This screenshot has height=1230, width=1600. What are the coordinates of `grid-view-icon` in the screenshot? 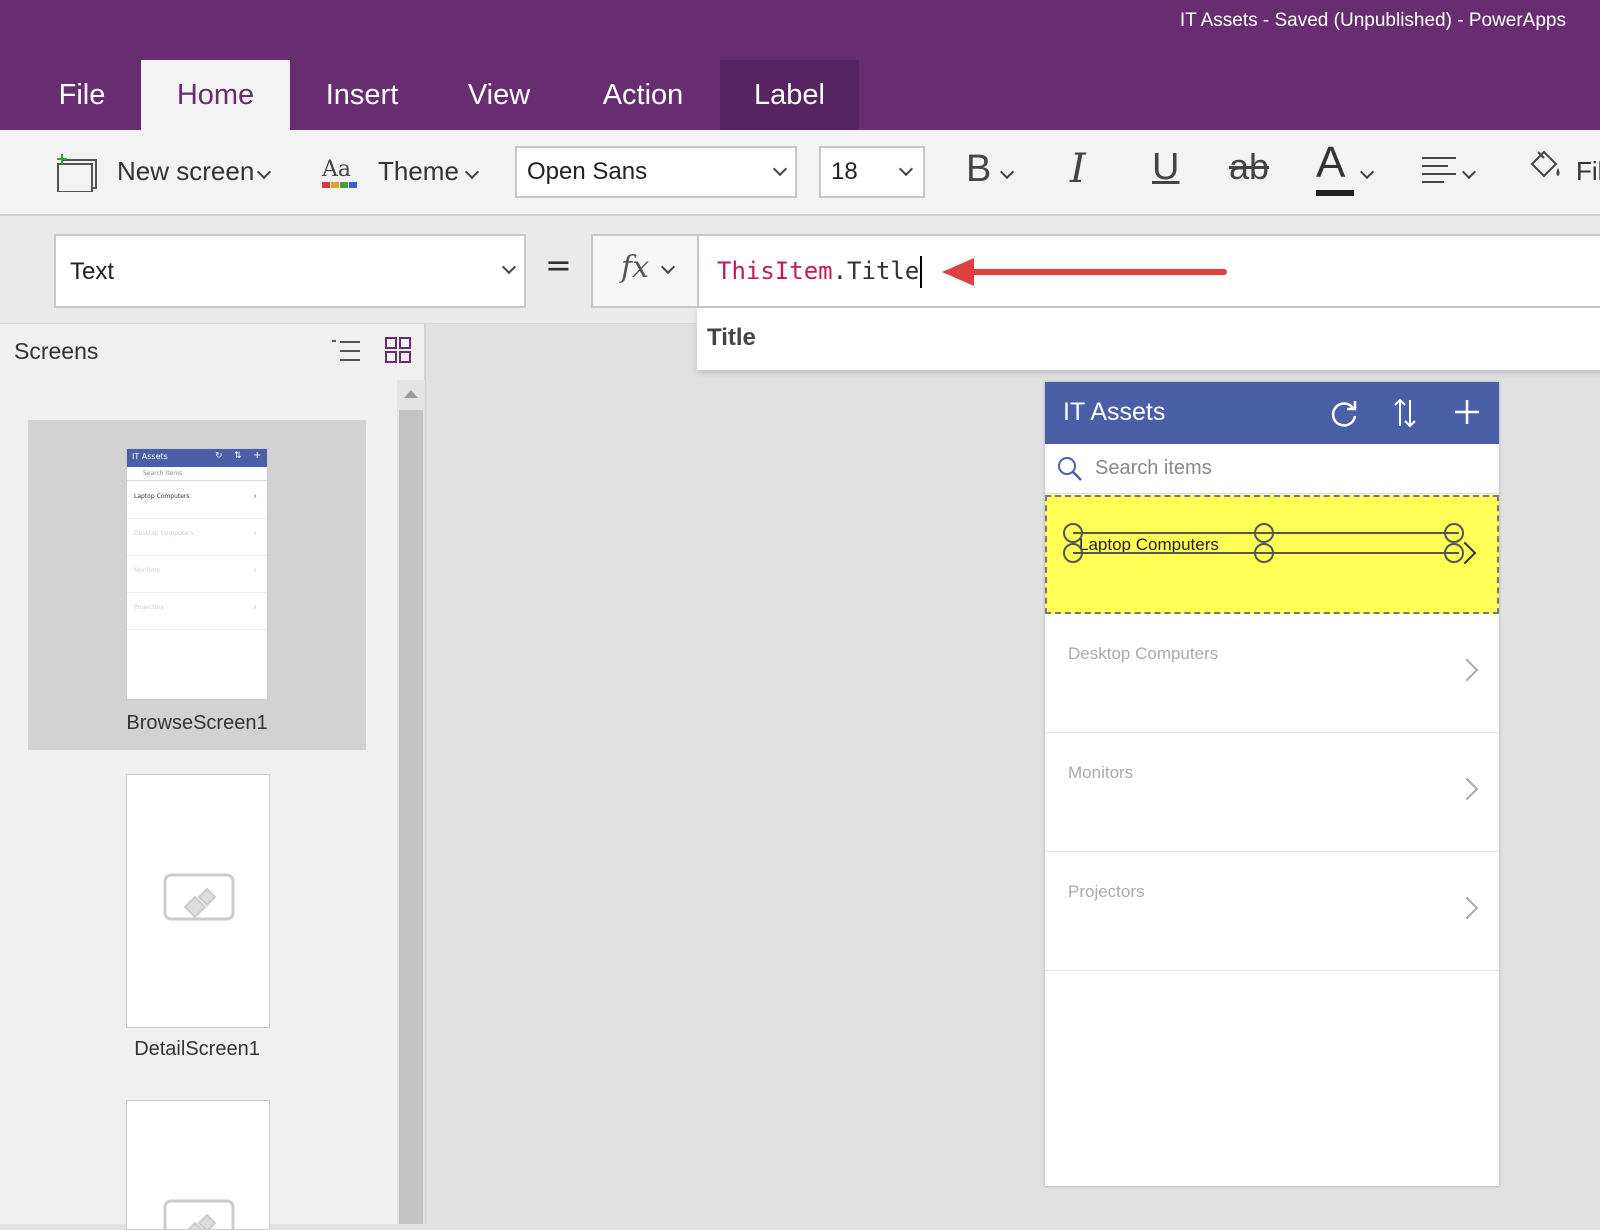 It's located at (398, 350).